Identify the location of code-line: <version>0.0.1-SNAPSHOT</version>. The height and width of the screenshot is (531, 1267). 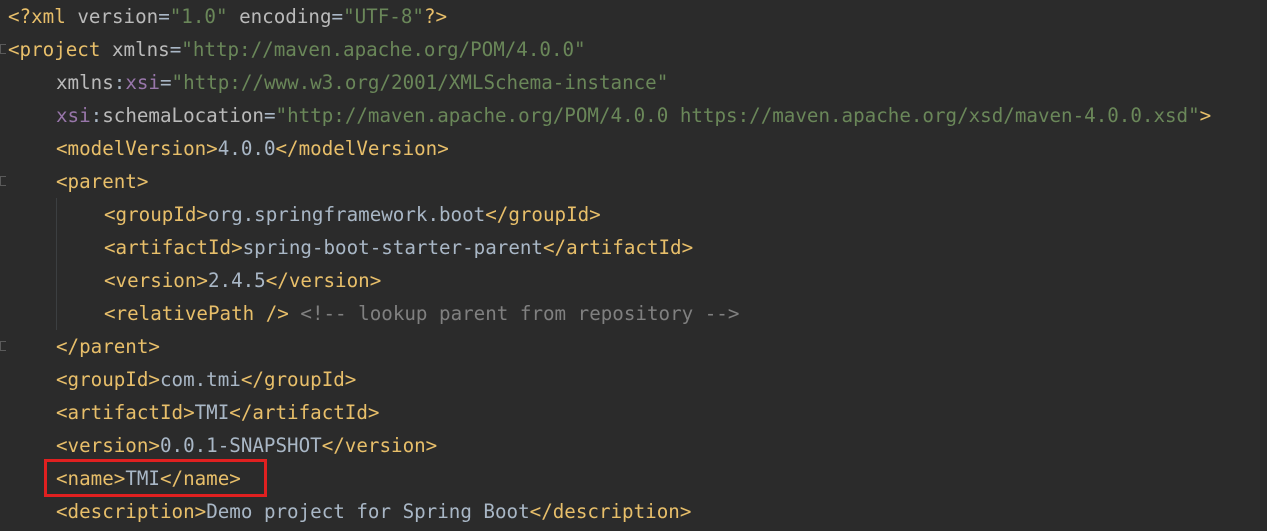
(246, 445).